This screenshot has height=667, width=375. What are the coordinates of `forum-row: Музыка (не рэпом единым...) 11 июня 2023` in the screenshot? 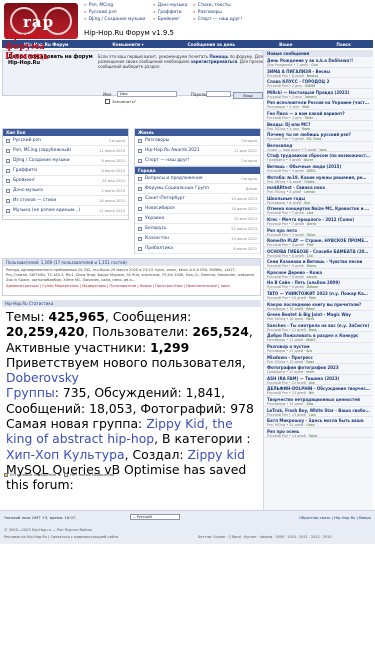 It's located at (65, 211).